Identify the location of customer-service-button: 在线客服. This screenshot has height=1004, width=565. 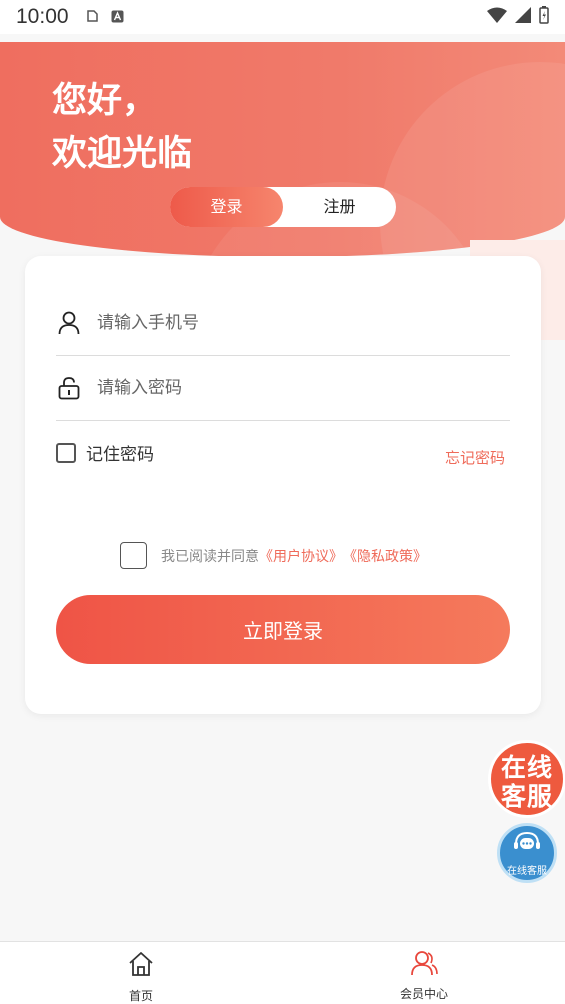
(527, 853).